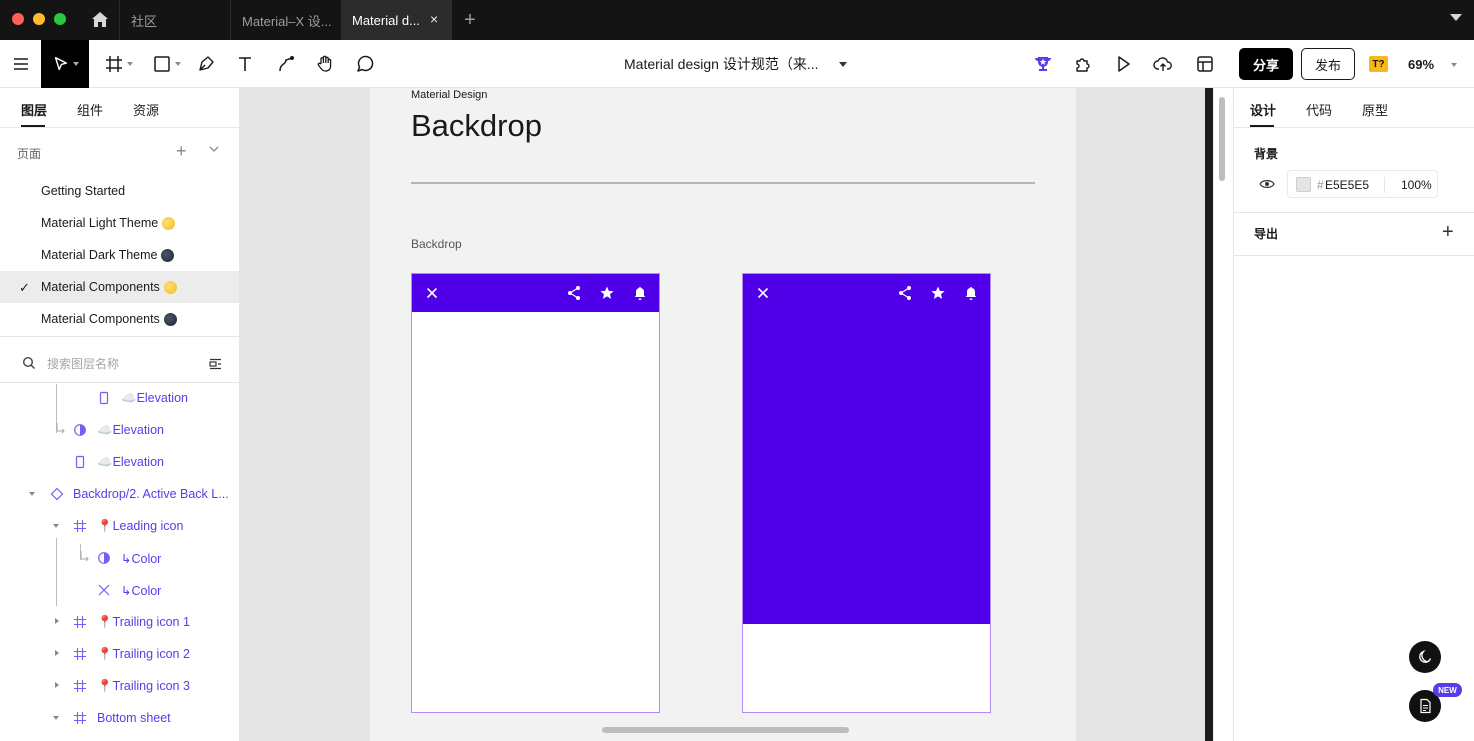  I want to click on frame-tool-button, so click(118, 64).